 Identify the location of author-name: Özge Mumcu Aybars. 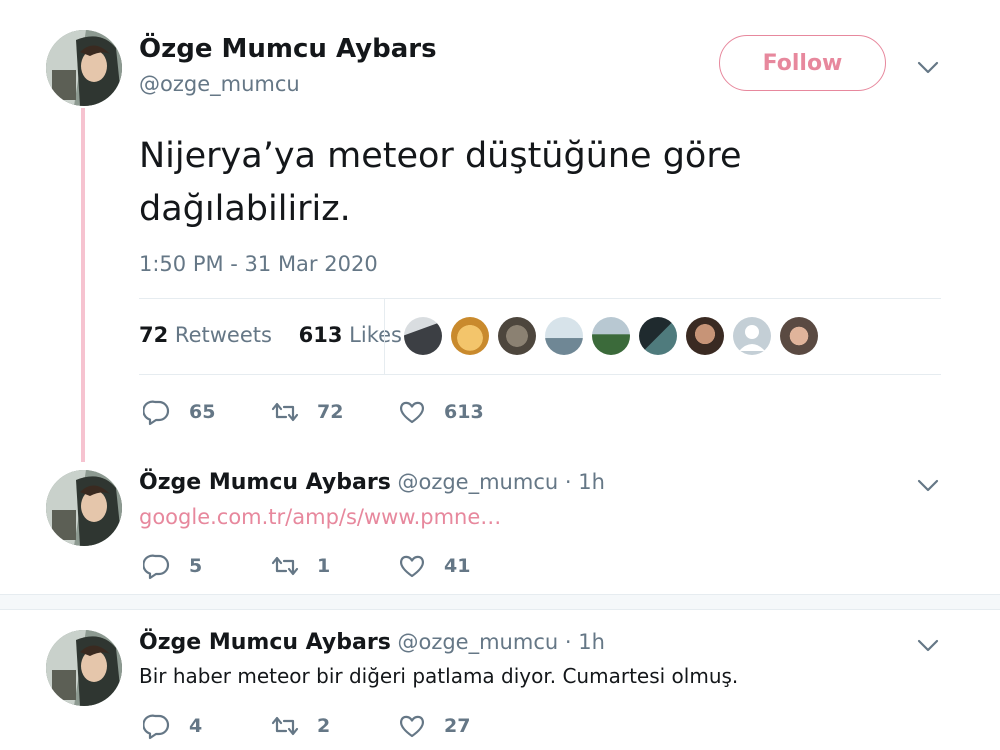
(288, 49).